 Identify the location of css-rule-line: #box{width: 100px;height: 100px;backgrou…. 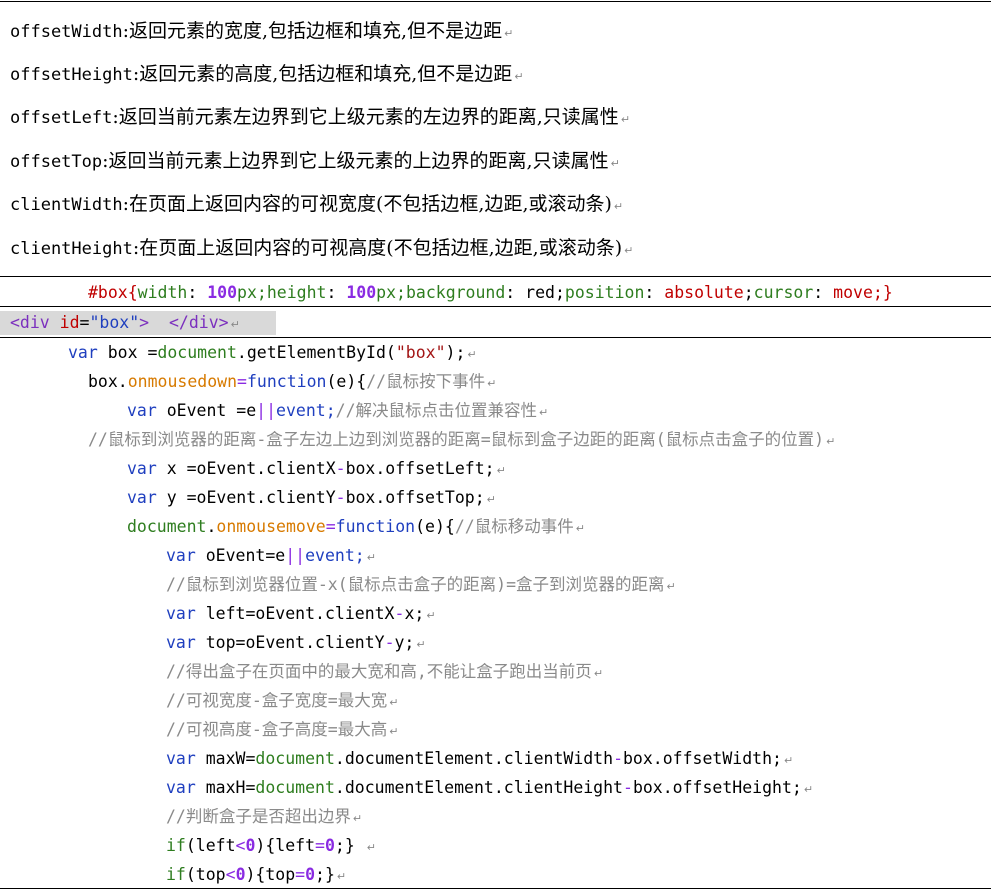
(490, 292).